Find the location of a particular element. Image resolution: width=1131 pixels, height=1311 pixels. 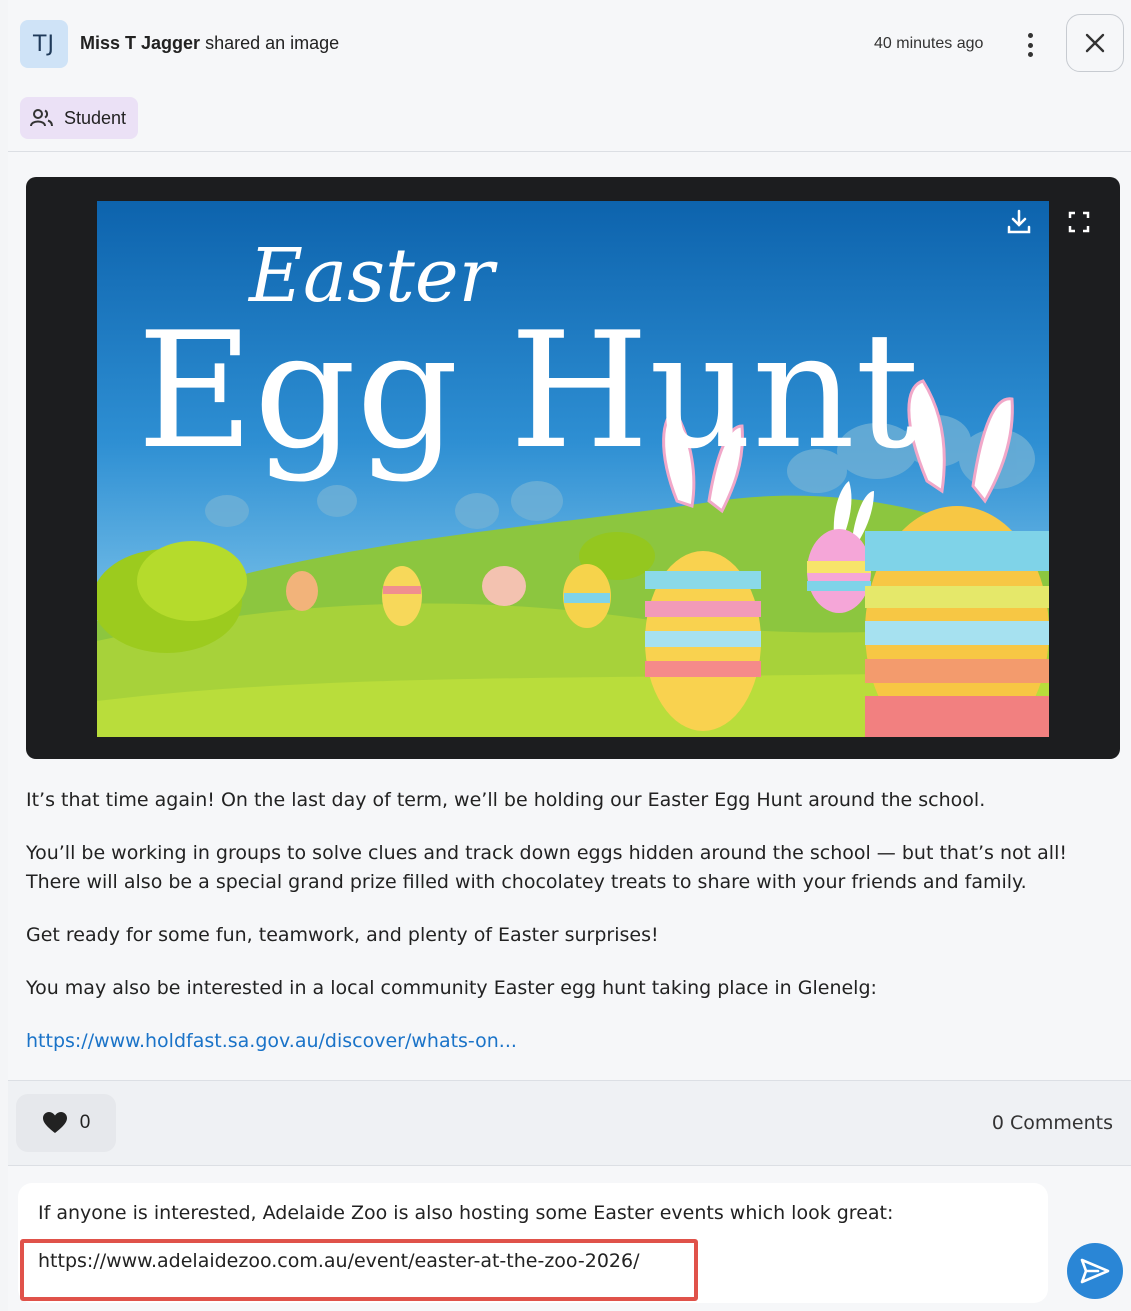

comments-count: 0 Comments is located at coordinates (1052, 1123).